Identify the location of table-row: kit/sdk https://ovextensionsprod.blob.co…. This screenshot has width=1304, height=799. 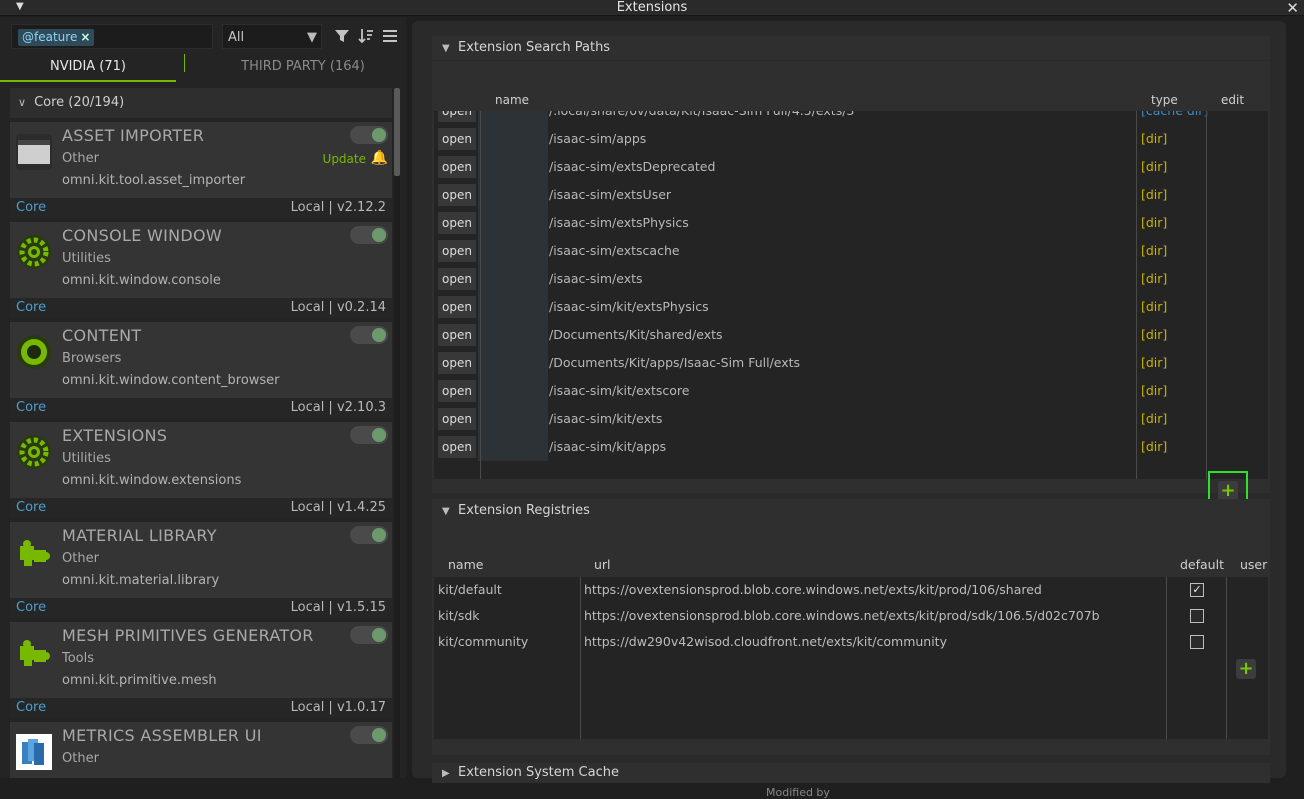
(851, 616).